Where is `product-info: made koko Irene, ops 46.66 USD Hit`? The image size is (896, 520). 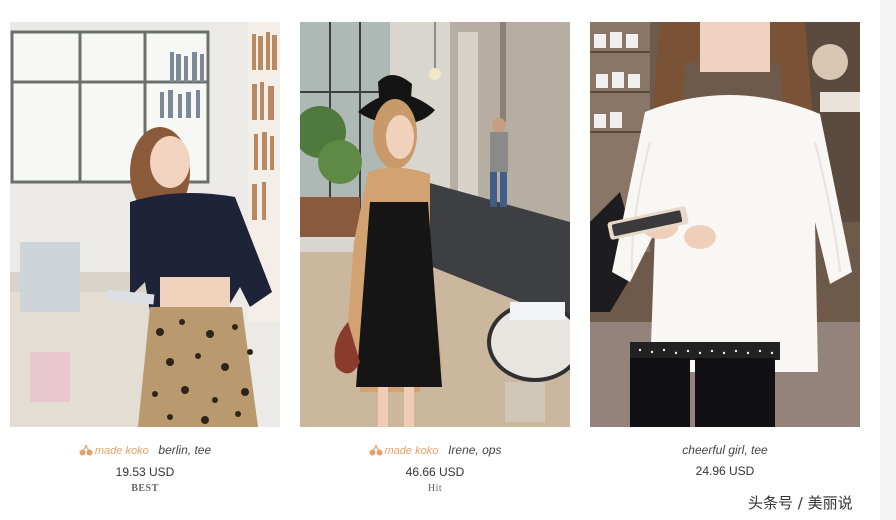 product-info: made koko Irene, ops 46.66 USD Hit is located at coordinates (435, 467).